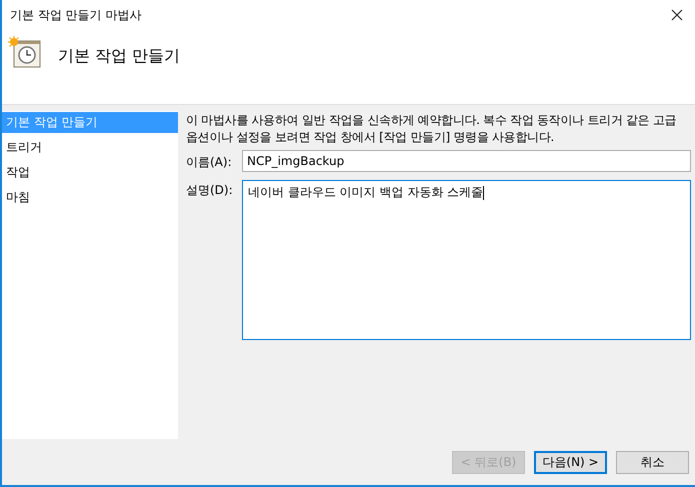  What do you see at coordinates (90, 197) in the screenshot?
I see `sidebar-item: 마침` at bounding box center [90, 197].